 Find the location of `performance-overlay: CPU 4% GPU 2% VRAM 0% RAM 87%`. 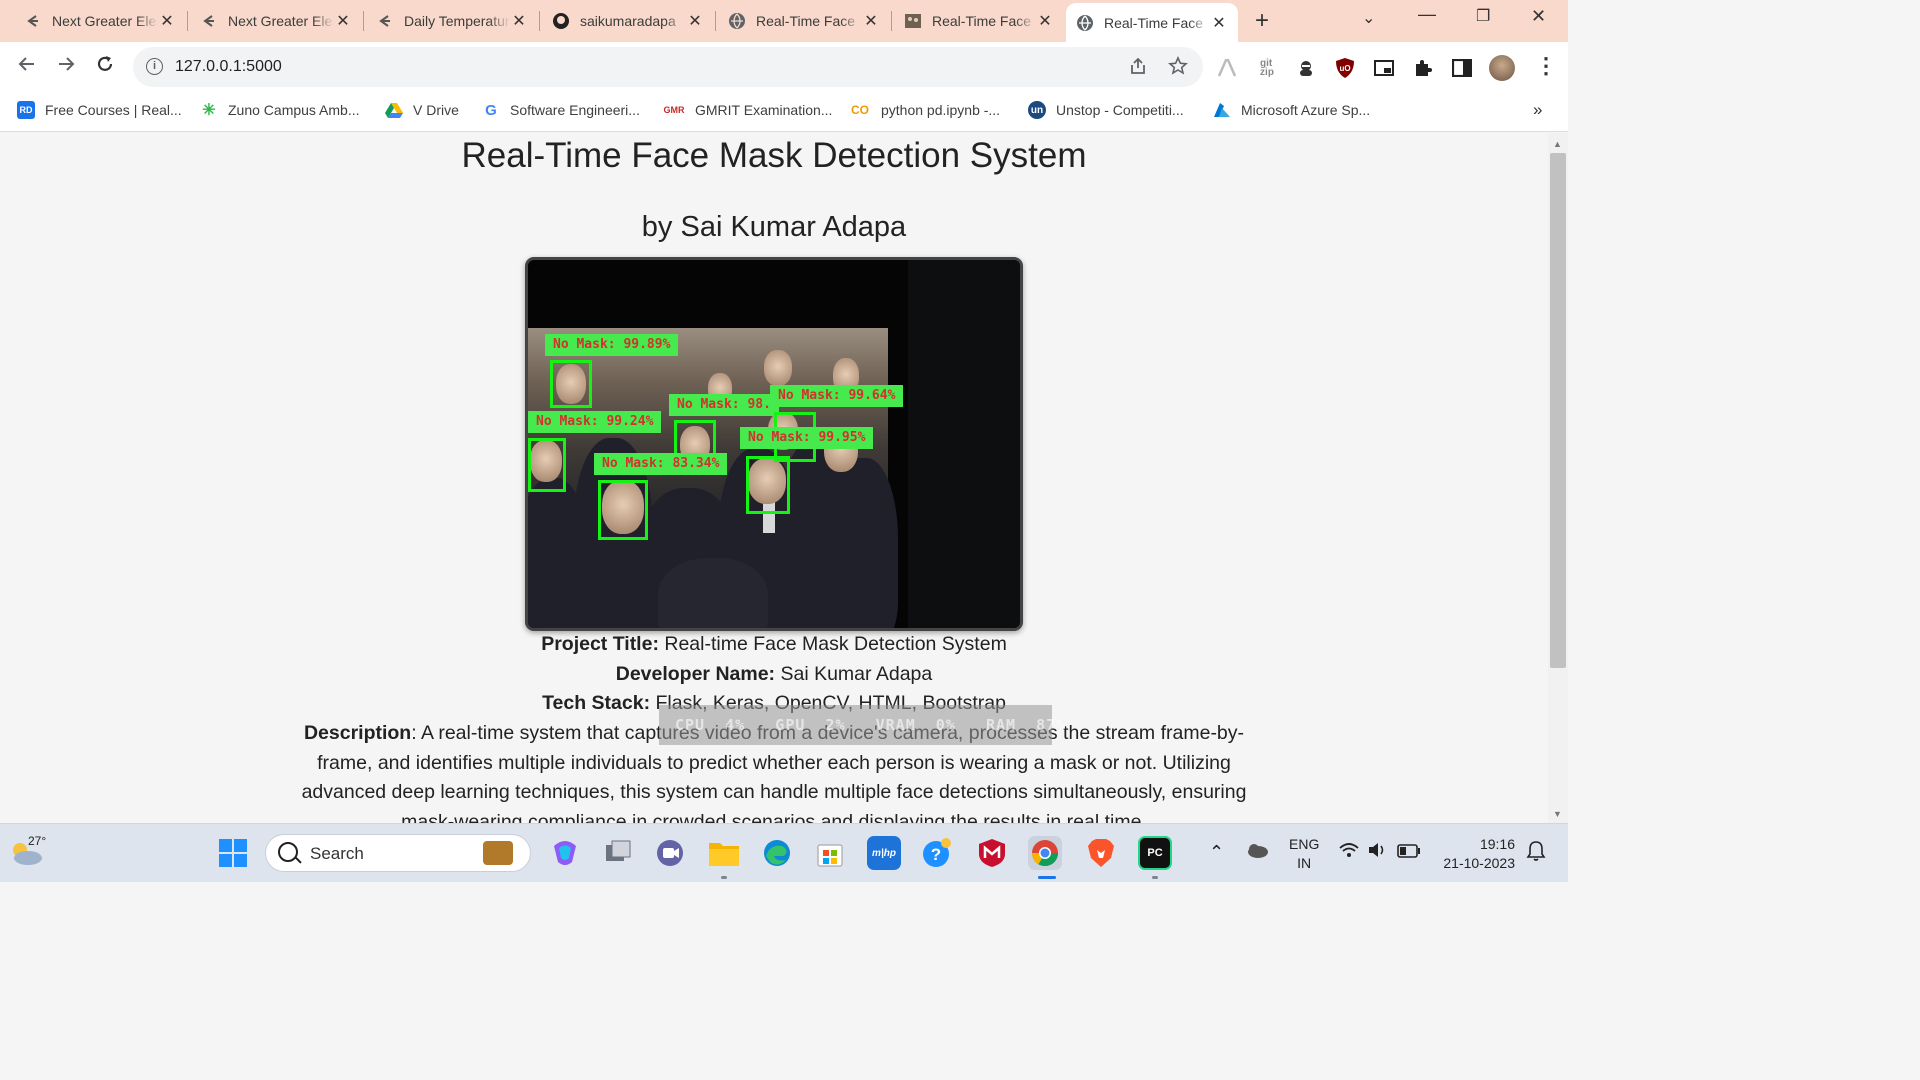

performance-overlay: CPU 4% GPU 2% VRAM 0% RAM 87% is located at coordinates (862, 725).